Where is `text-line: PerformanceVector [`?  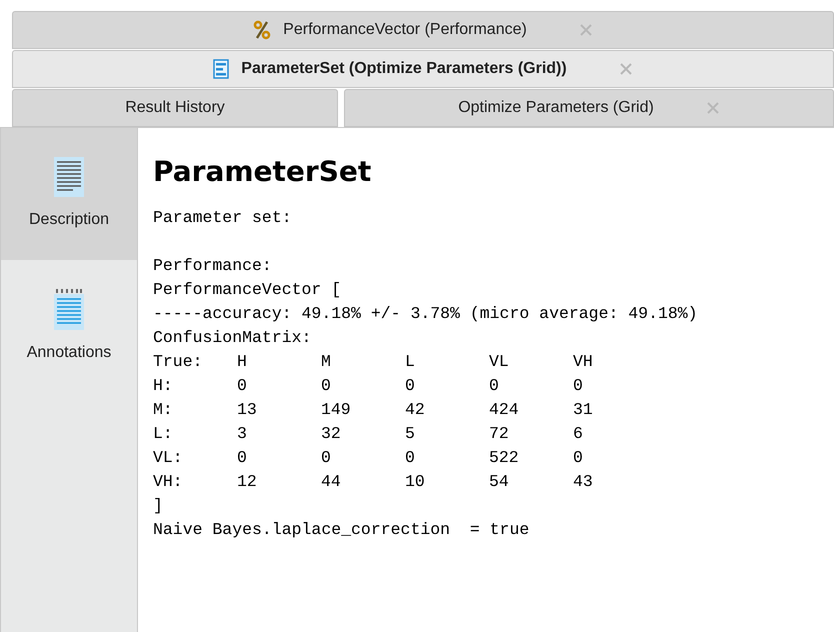
text-line: PerformanceVector [ is located at coordinates (247, 290).